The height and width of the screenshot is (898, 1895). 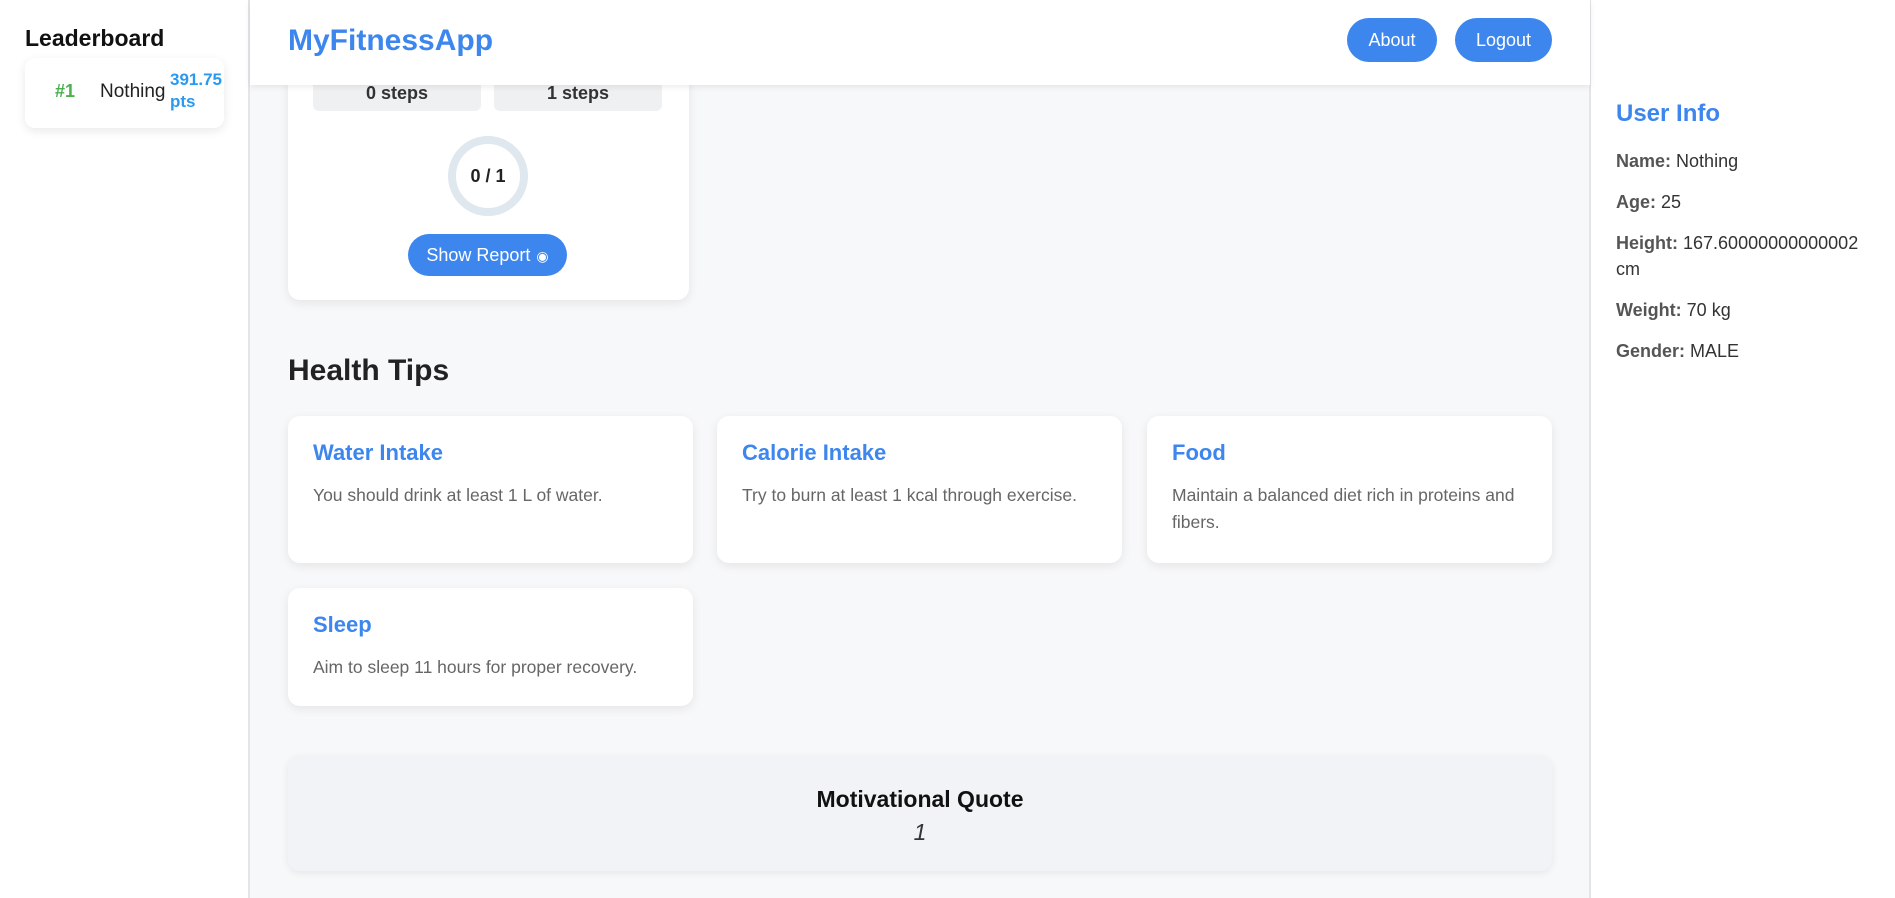 What do you see at coordinates (95, 38) in the screenshot?
I see `leaderboard-title: Leaderboard` at bounding box center [95, 38].